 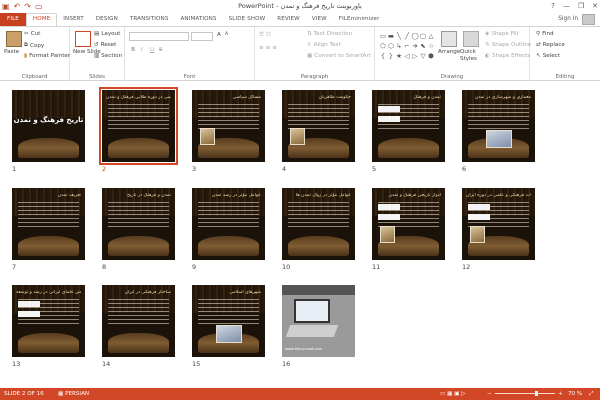 What do you see at coordinates (14, 39) in the screenshot?
I see `paste-icon` at bounding box center [14, 39].